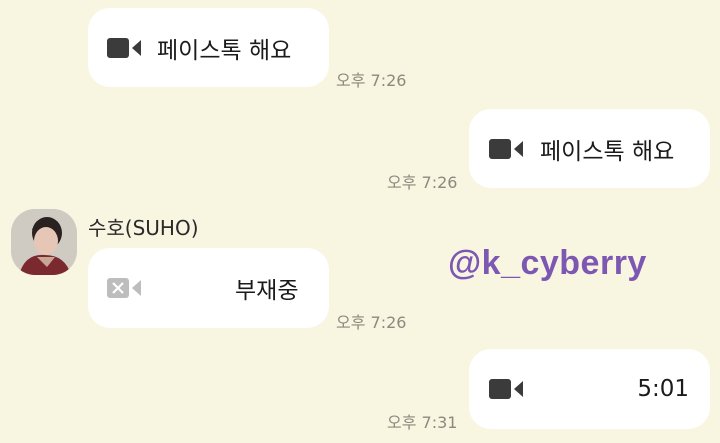  I want to click on message-time: 오후 7:31, so click(422, 422).